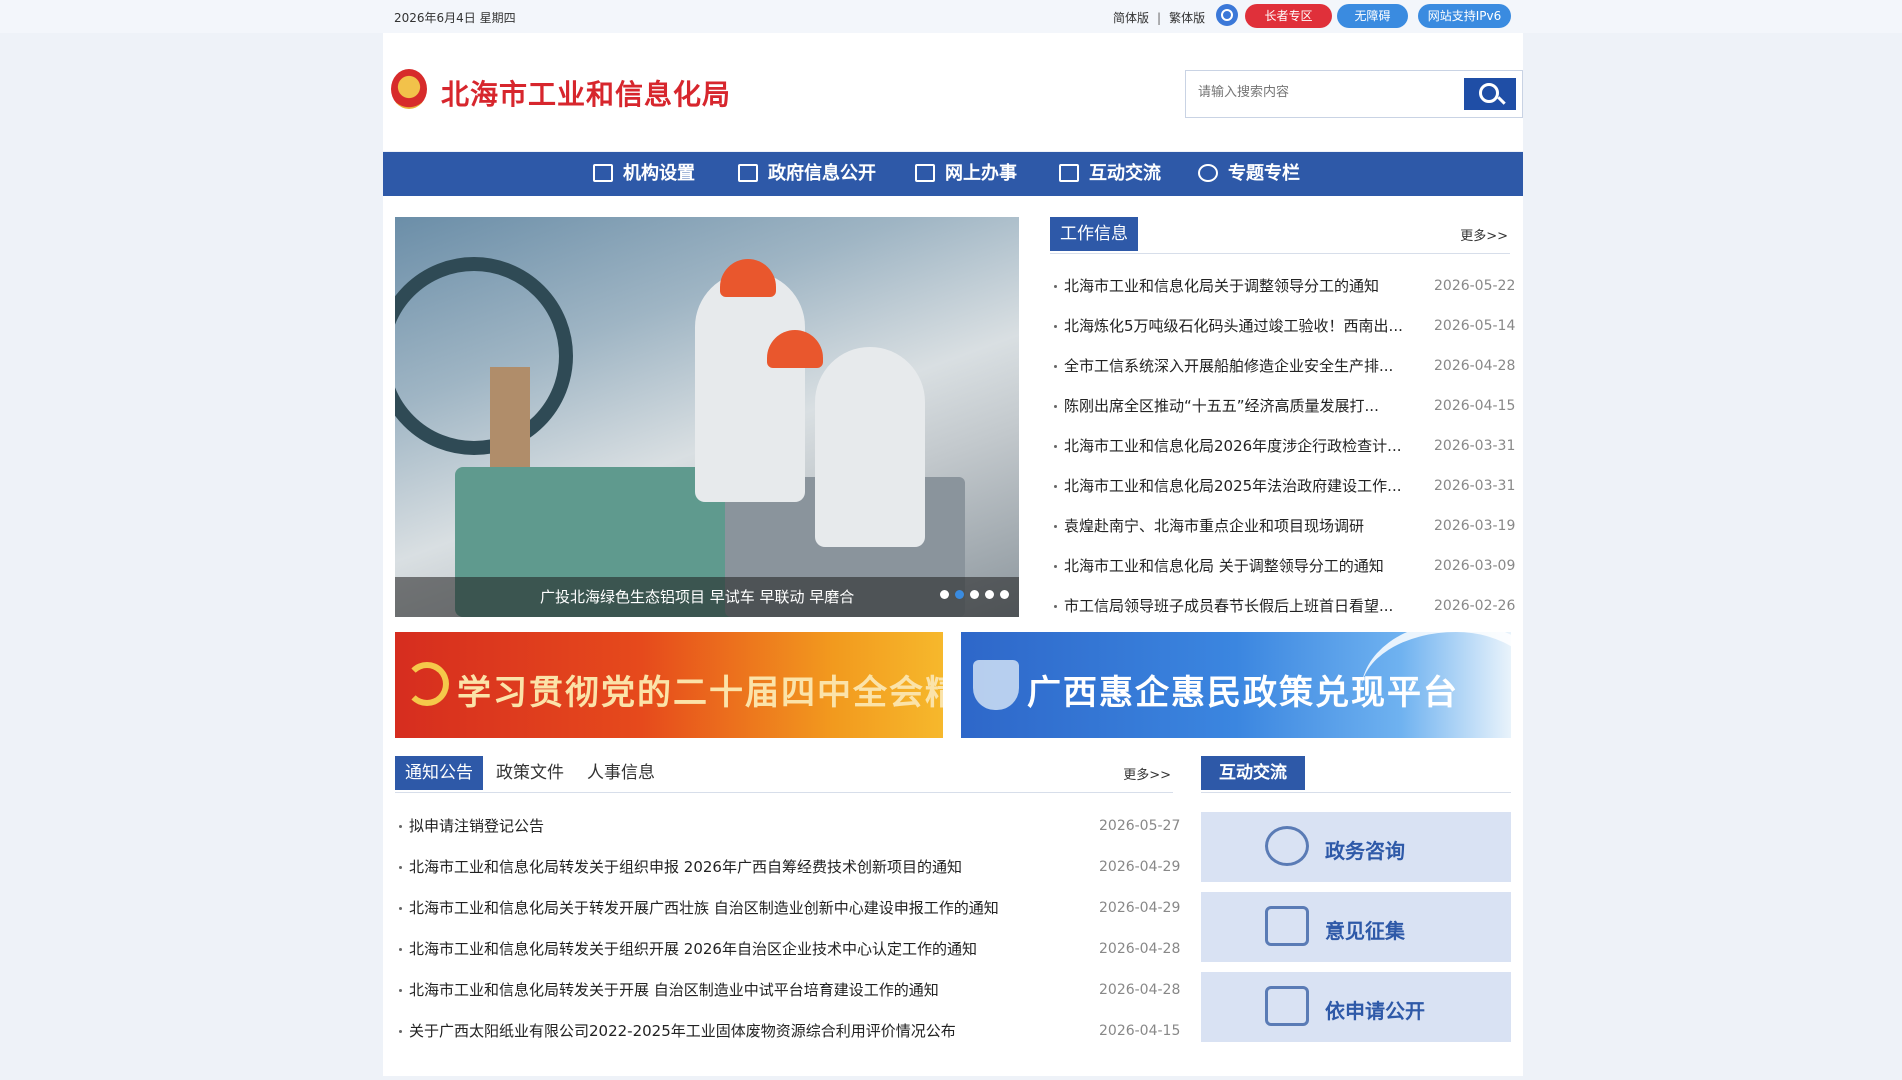 The height and width of the screenshot is (1080, 1902). What do you see at coordinates (476, 826) in the screenshot?
I see `item-title: 拟申请注销登记公告` at bounding box center [476, 826].